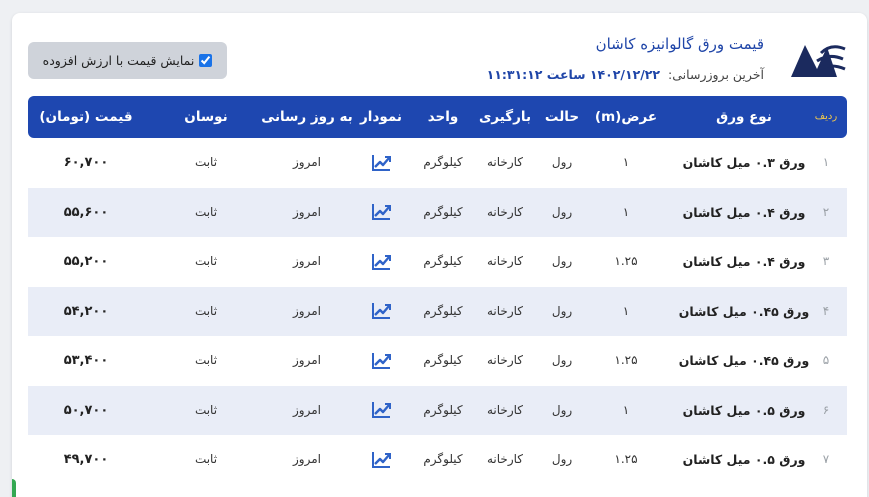  Describe the element at coordinates (118, 60) in the screenshot. I see `vat-label: نمایش قیمت با ارزش افزوده` at that location.